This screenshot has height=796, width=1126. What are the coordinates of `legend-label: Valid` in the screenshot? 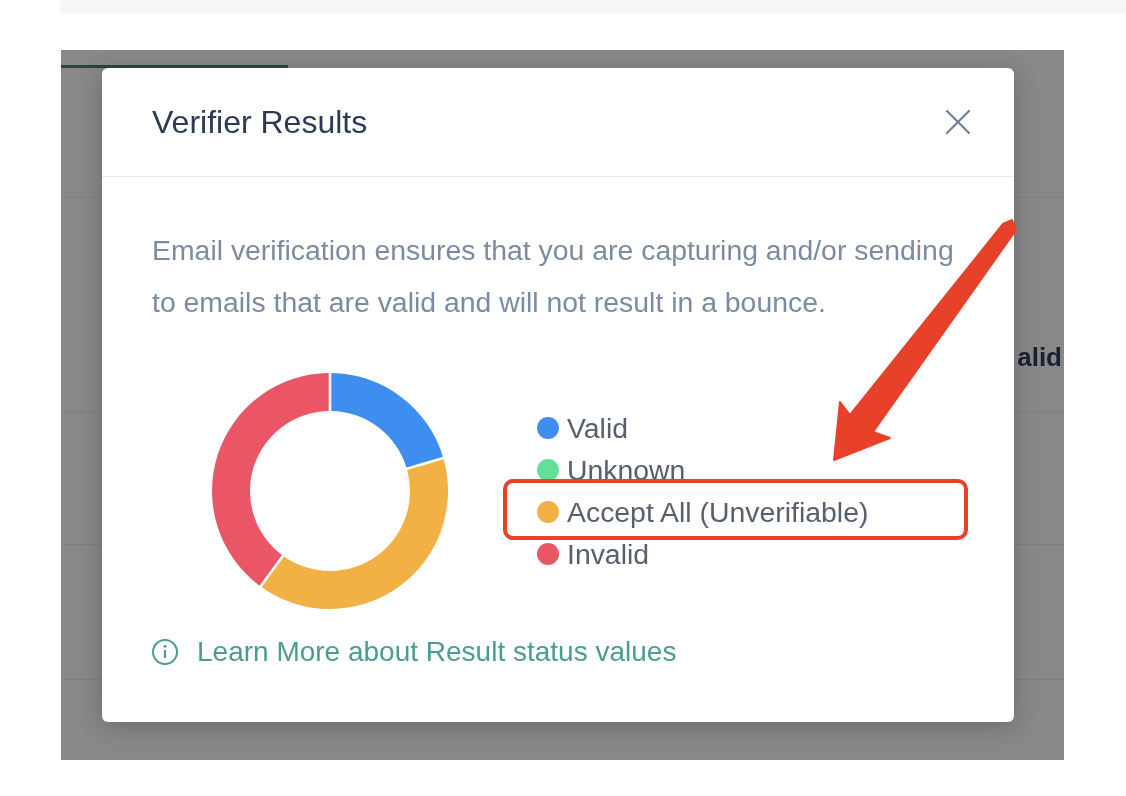 It's located at (598, 428).